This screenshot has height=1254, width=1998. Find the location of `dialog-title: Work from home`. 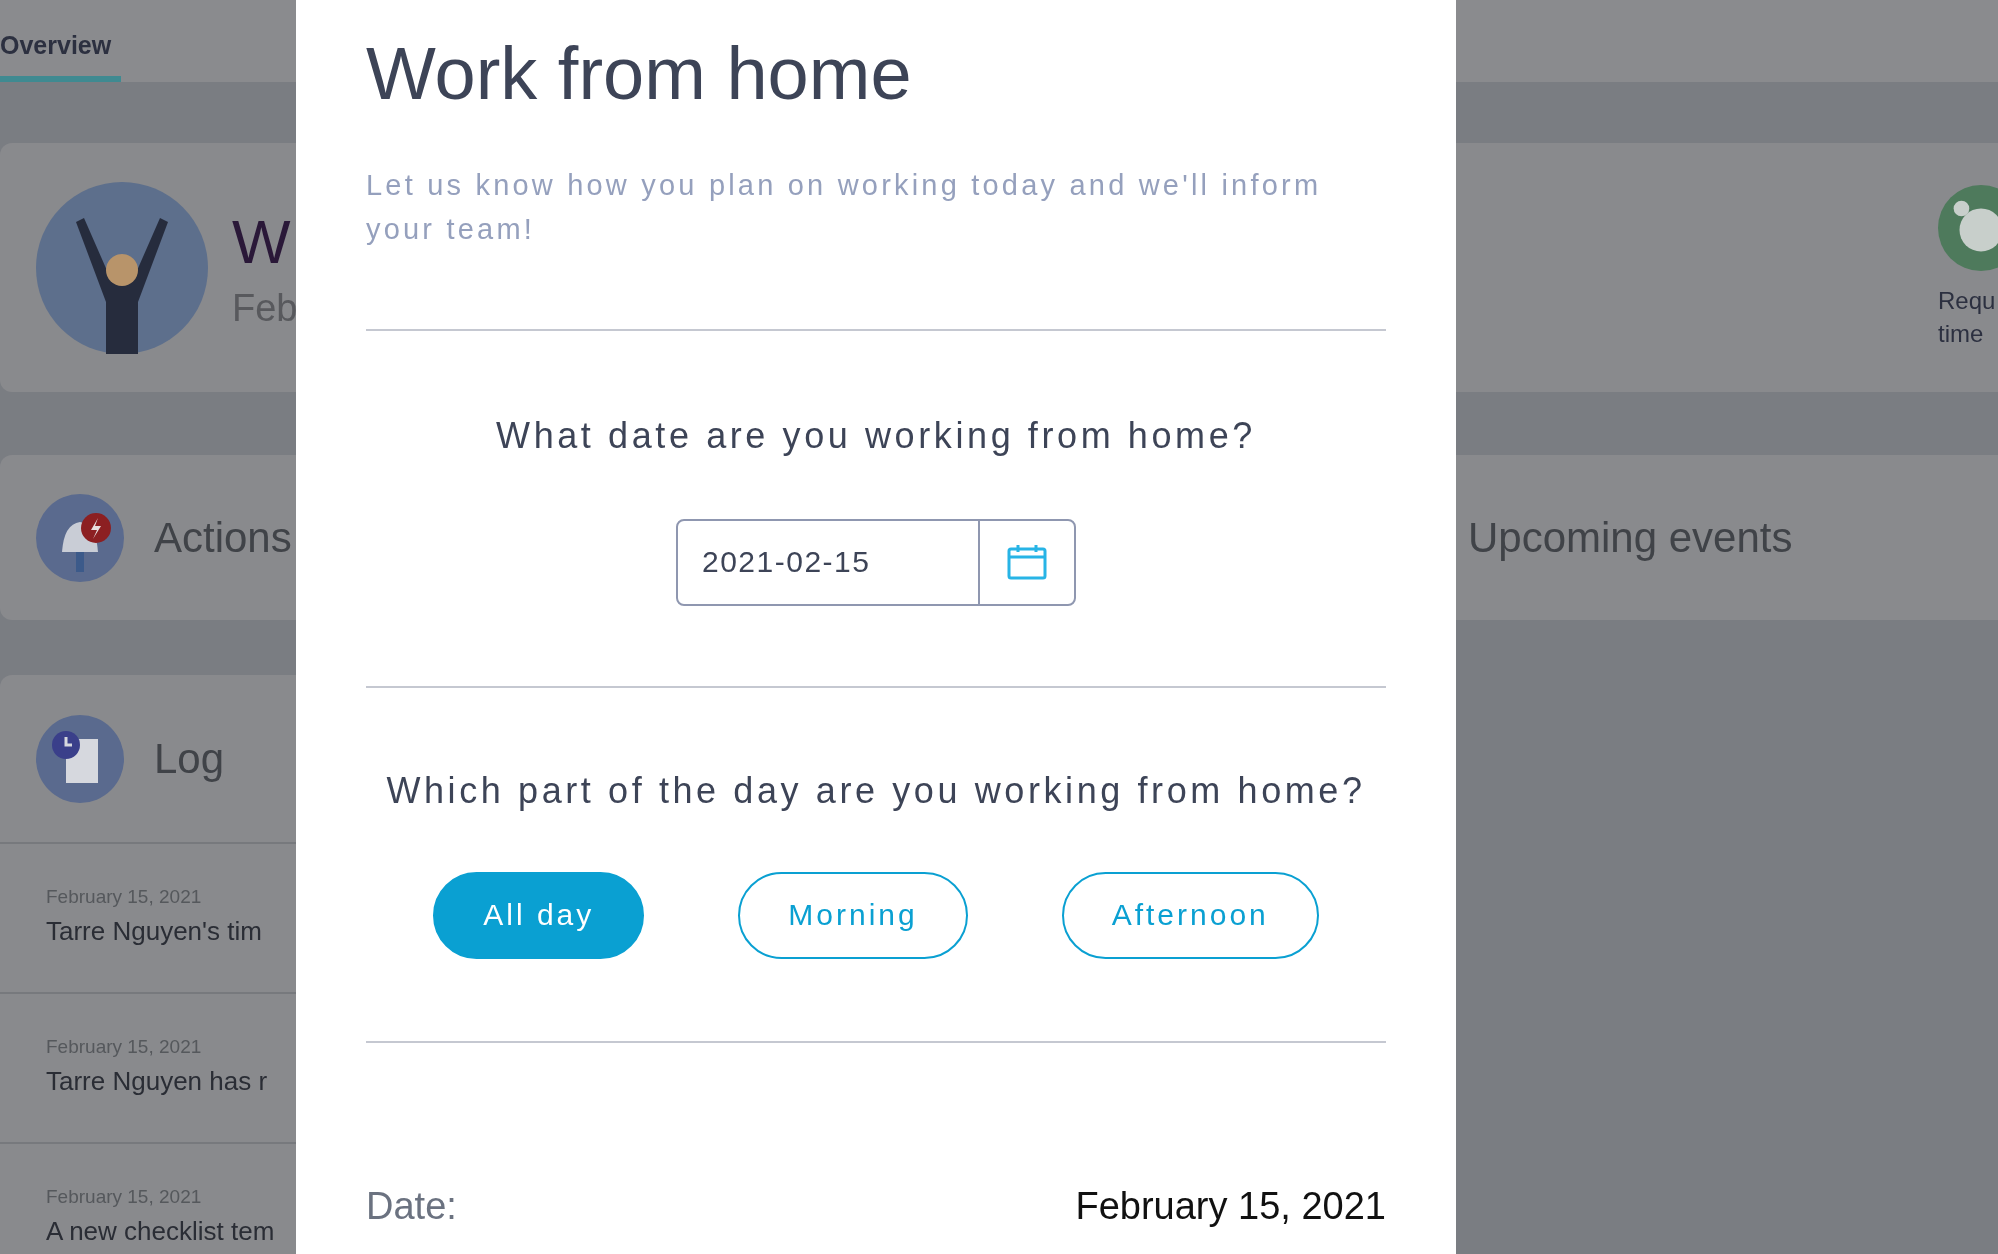

dialog-title: Work from home is located at coordinates (639, 74).